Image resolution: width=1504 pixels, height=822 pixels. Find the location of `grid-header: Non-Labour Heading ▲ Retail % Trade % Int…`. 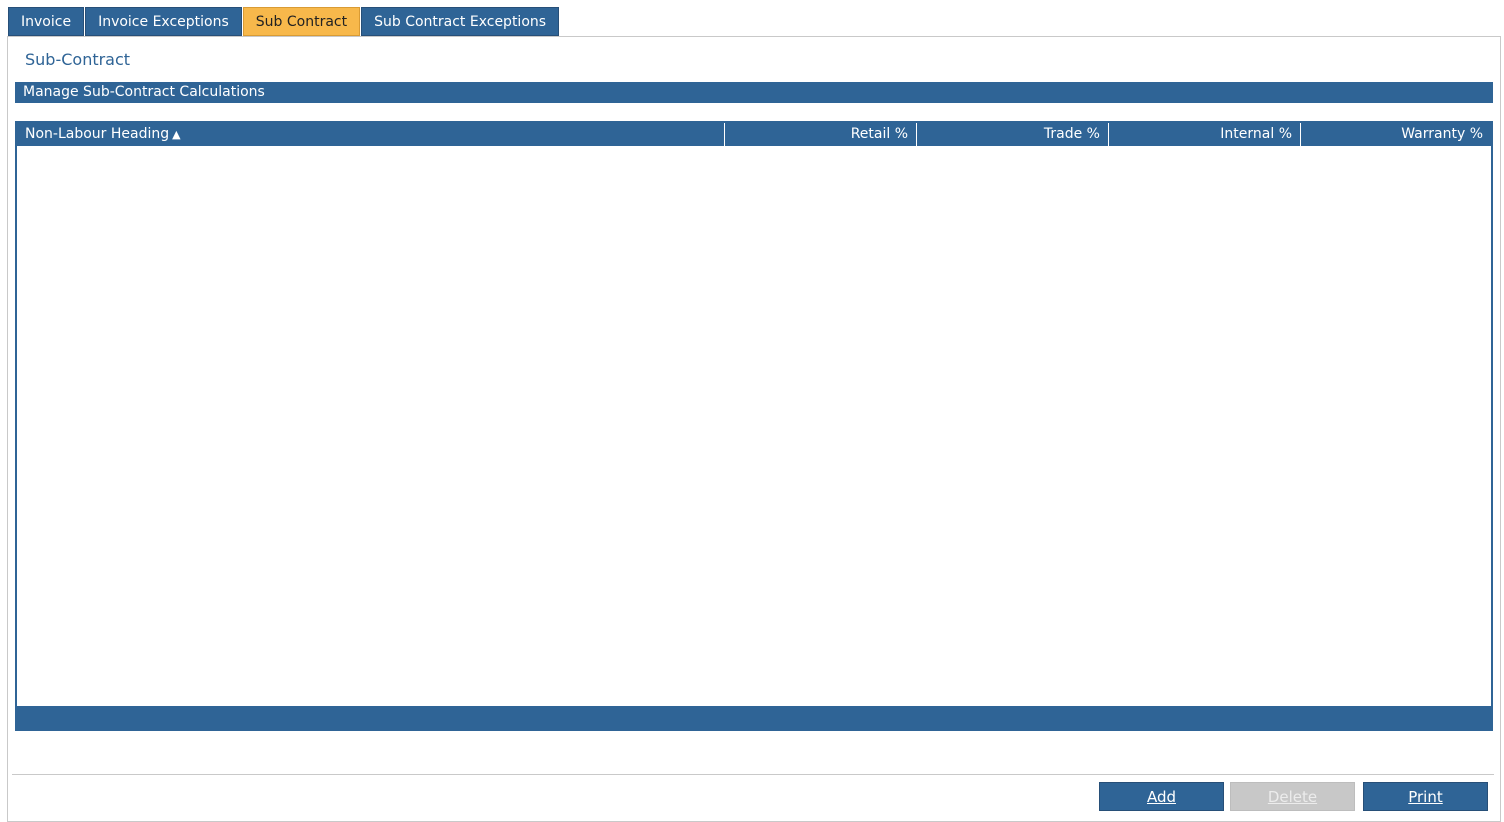

grid-header: Non-Labour Heading ▲ Retail % Trade % Int… is located at coordinates (754, 134).